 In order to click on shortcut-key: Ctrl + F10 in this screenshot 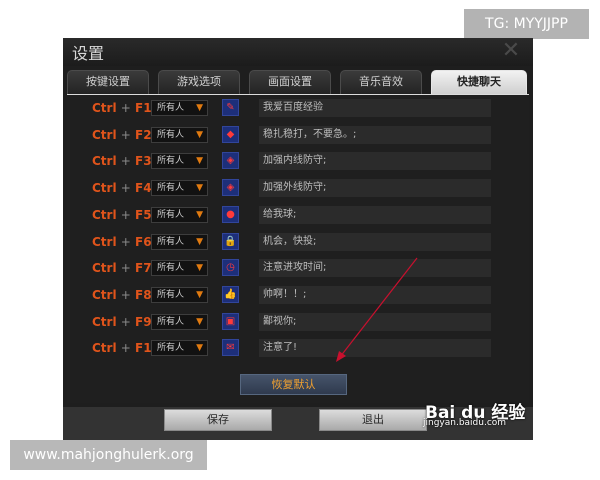, I will do `click(126, 348)`.